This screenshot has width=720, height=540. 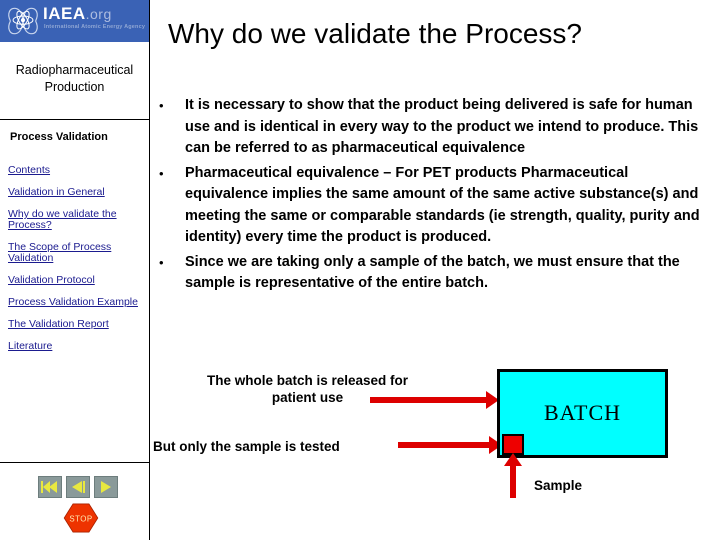 I want to click on page-title: Why do we validate the Process?, so click(x=375, y=33).